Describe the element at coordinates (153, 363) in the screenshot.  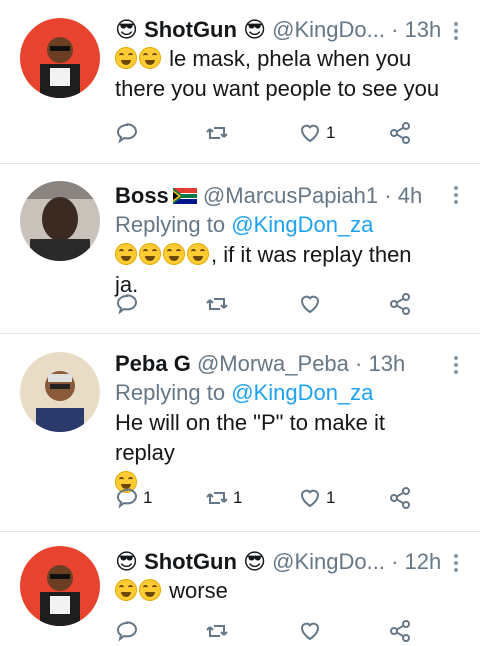
I see `display-name: Peba G` at that location.